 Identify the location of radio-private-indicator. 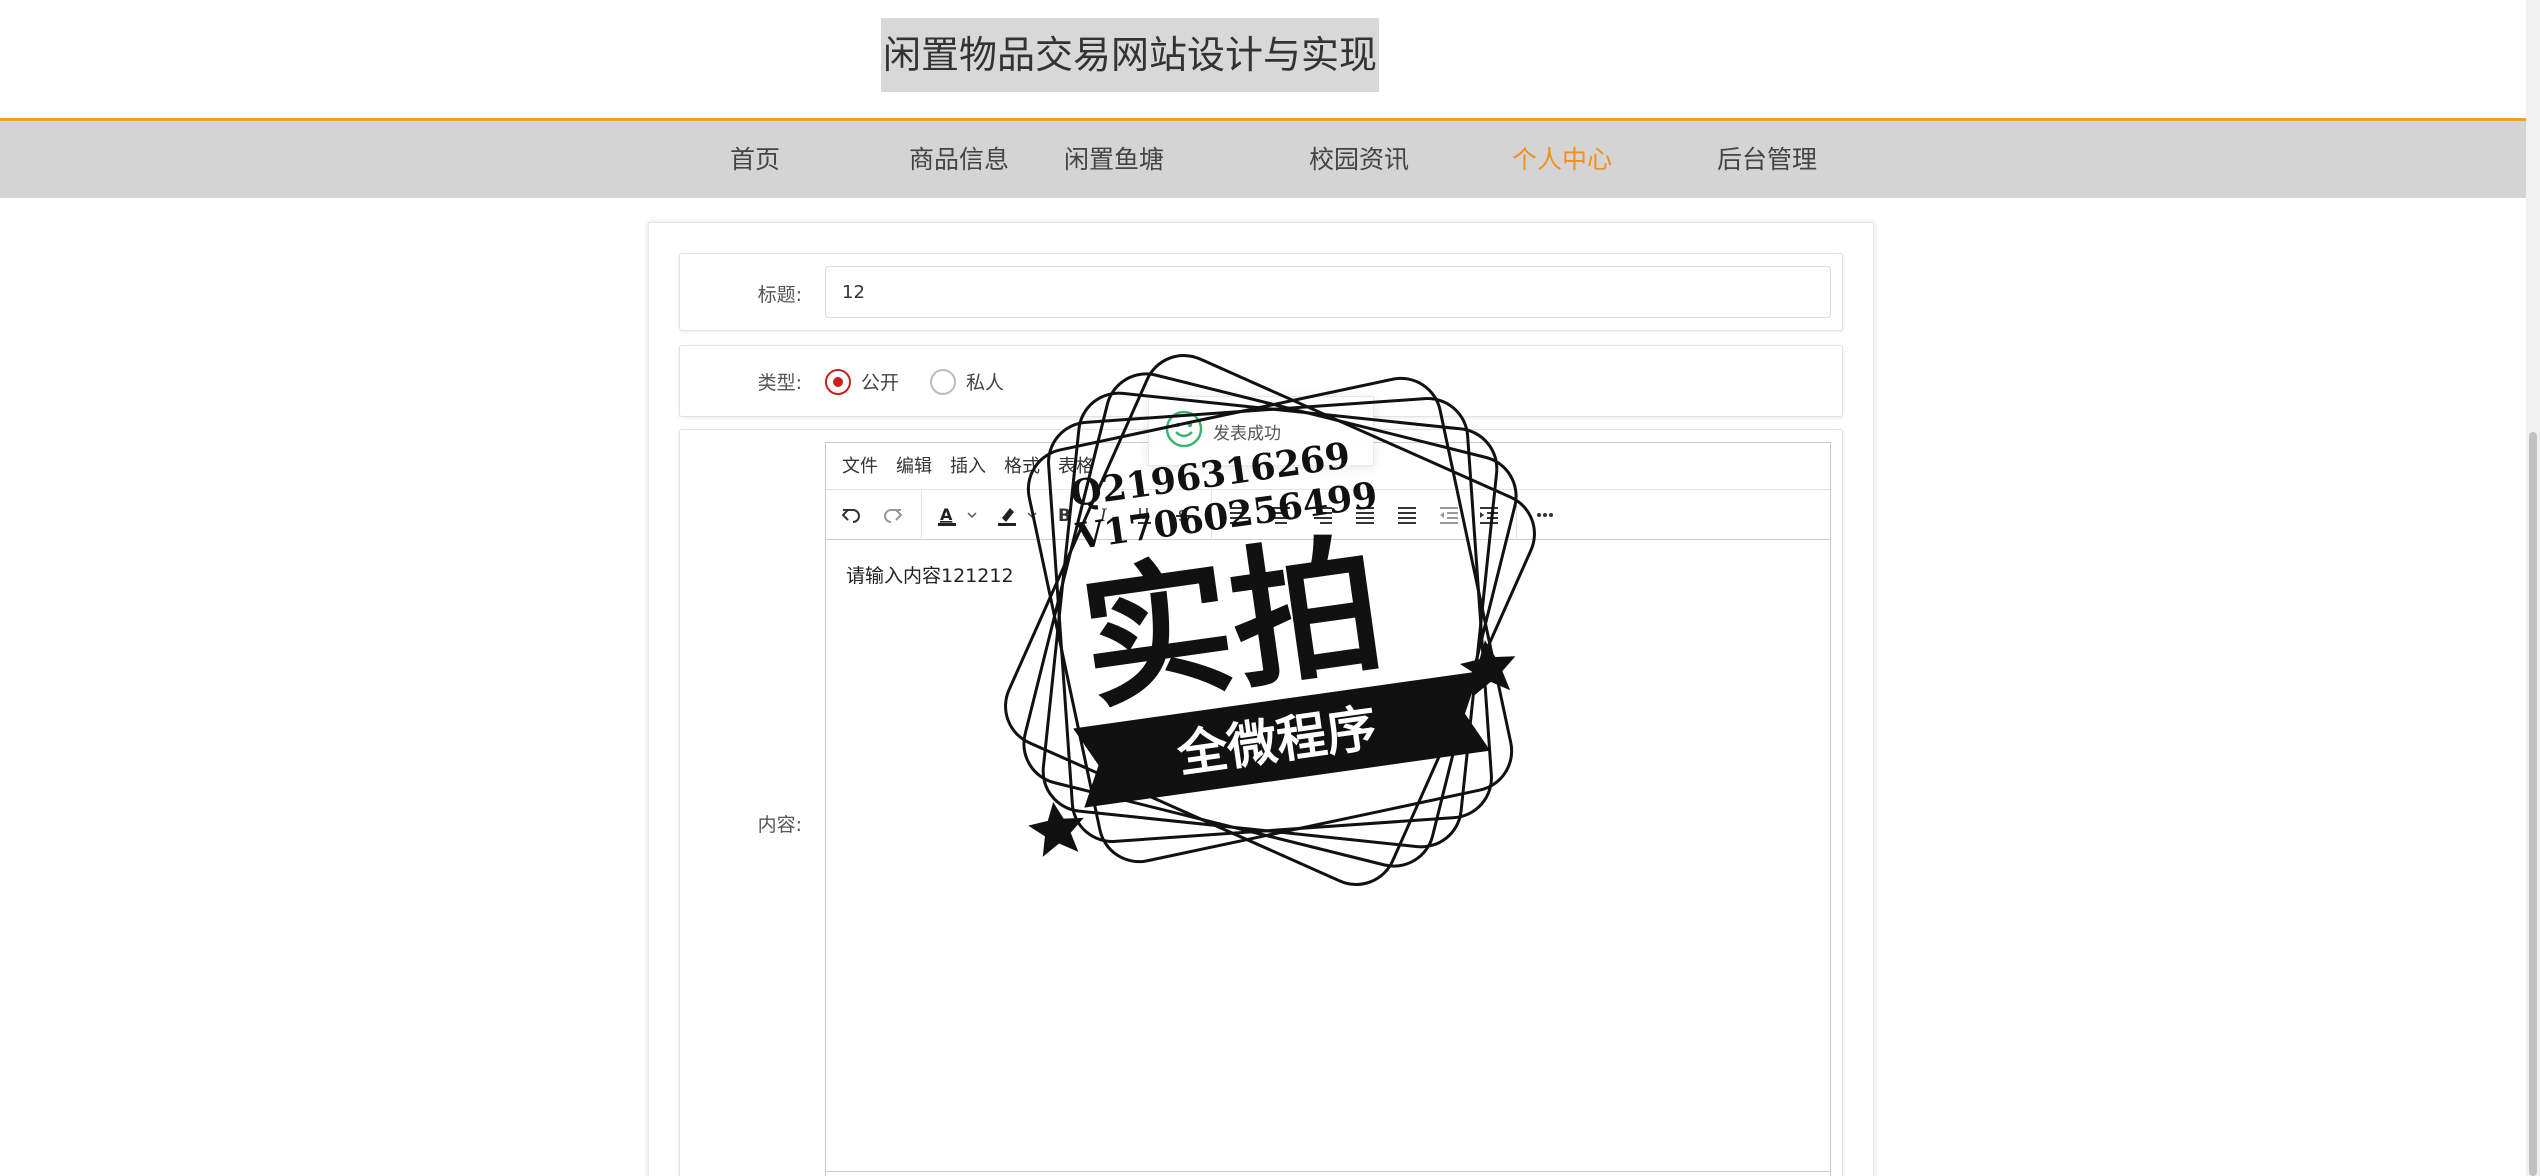
(943, 381).